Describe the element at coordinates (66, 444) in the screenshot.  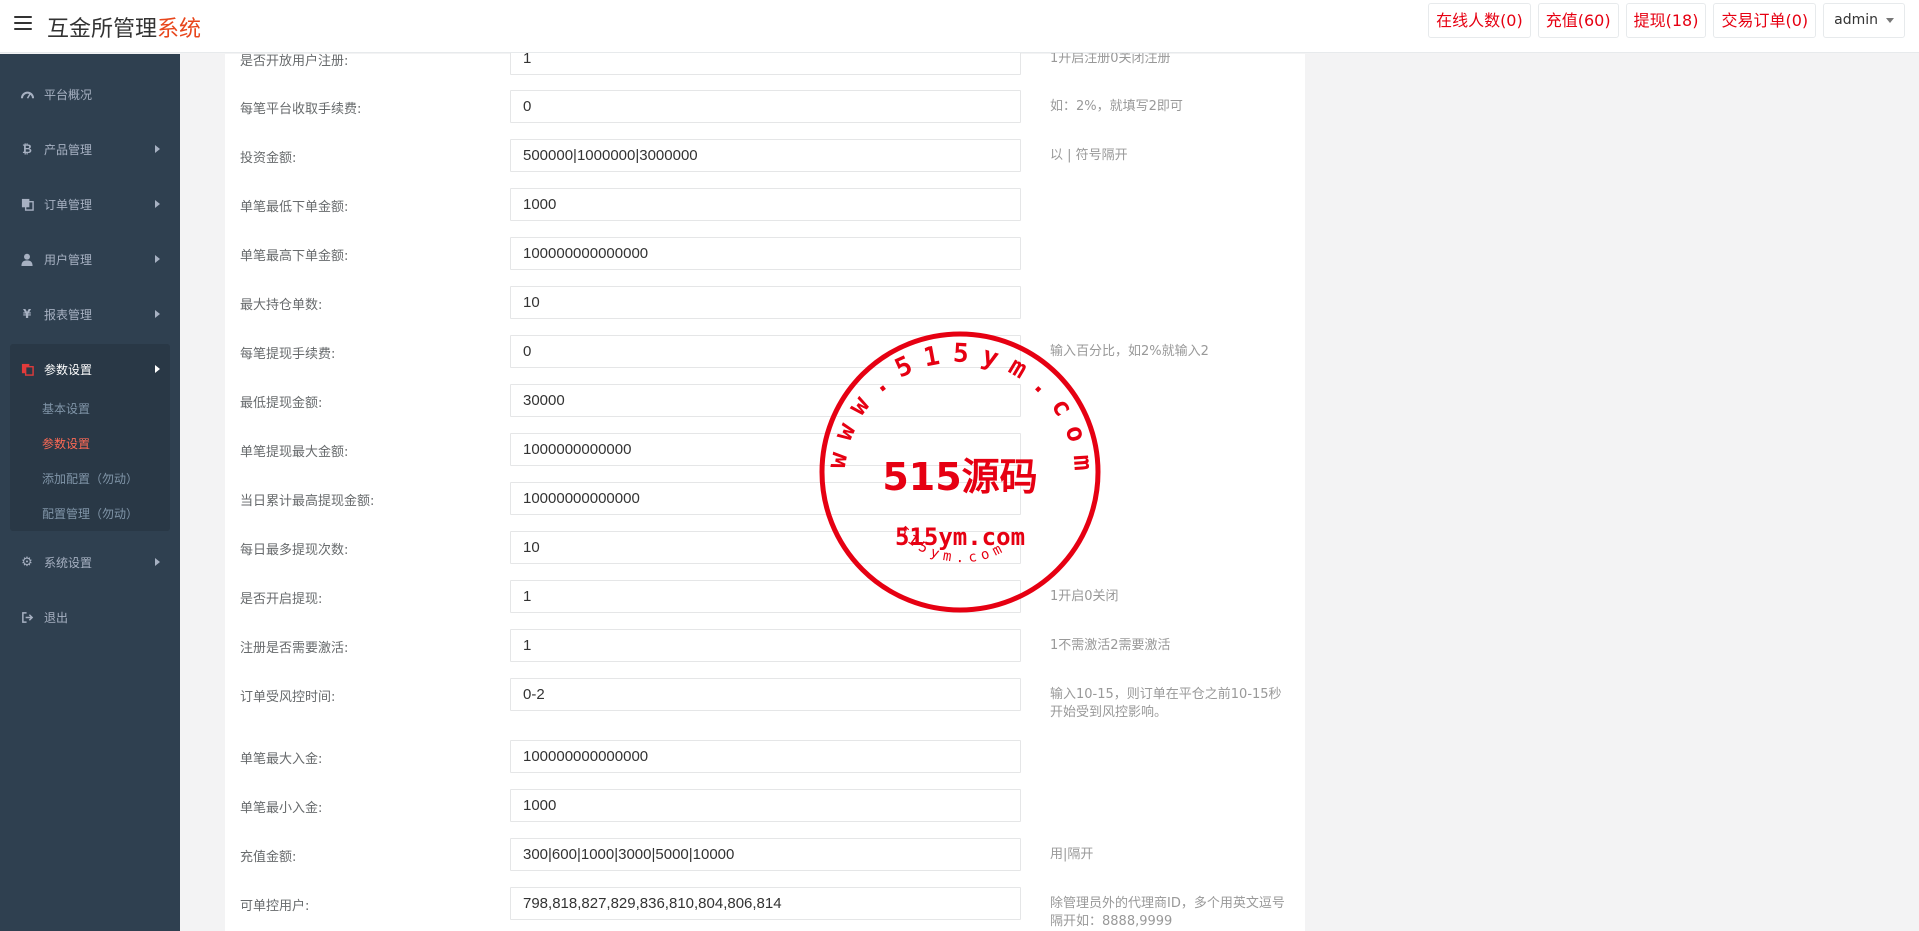
I see `sidebar-subitem-params: 参数设置` at that location.